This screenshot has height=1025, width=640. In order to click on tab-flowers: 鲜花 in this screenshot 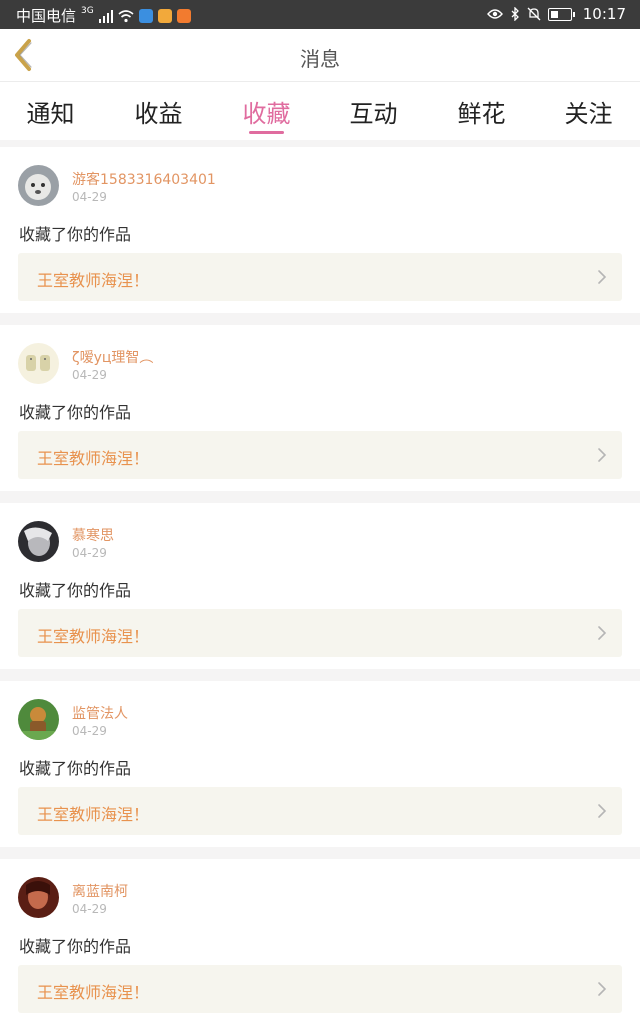, I will do `click(481, 116)`.